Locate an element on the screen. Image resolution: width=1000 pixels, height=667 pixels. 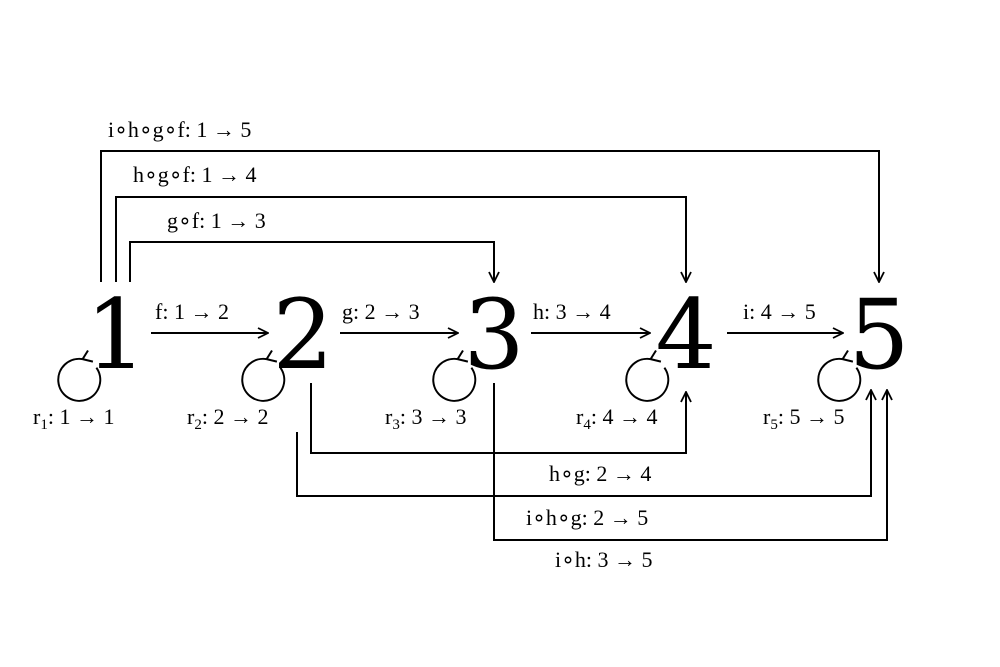
label-hgf: h∘g∘f: 1 → 4 is located at coordinates (194, 174).